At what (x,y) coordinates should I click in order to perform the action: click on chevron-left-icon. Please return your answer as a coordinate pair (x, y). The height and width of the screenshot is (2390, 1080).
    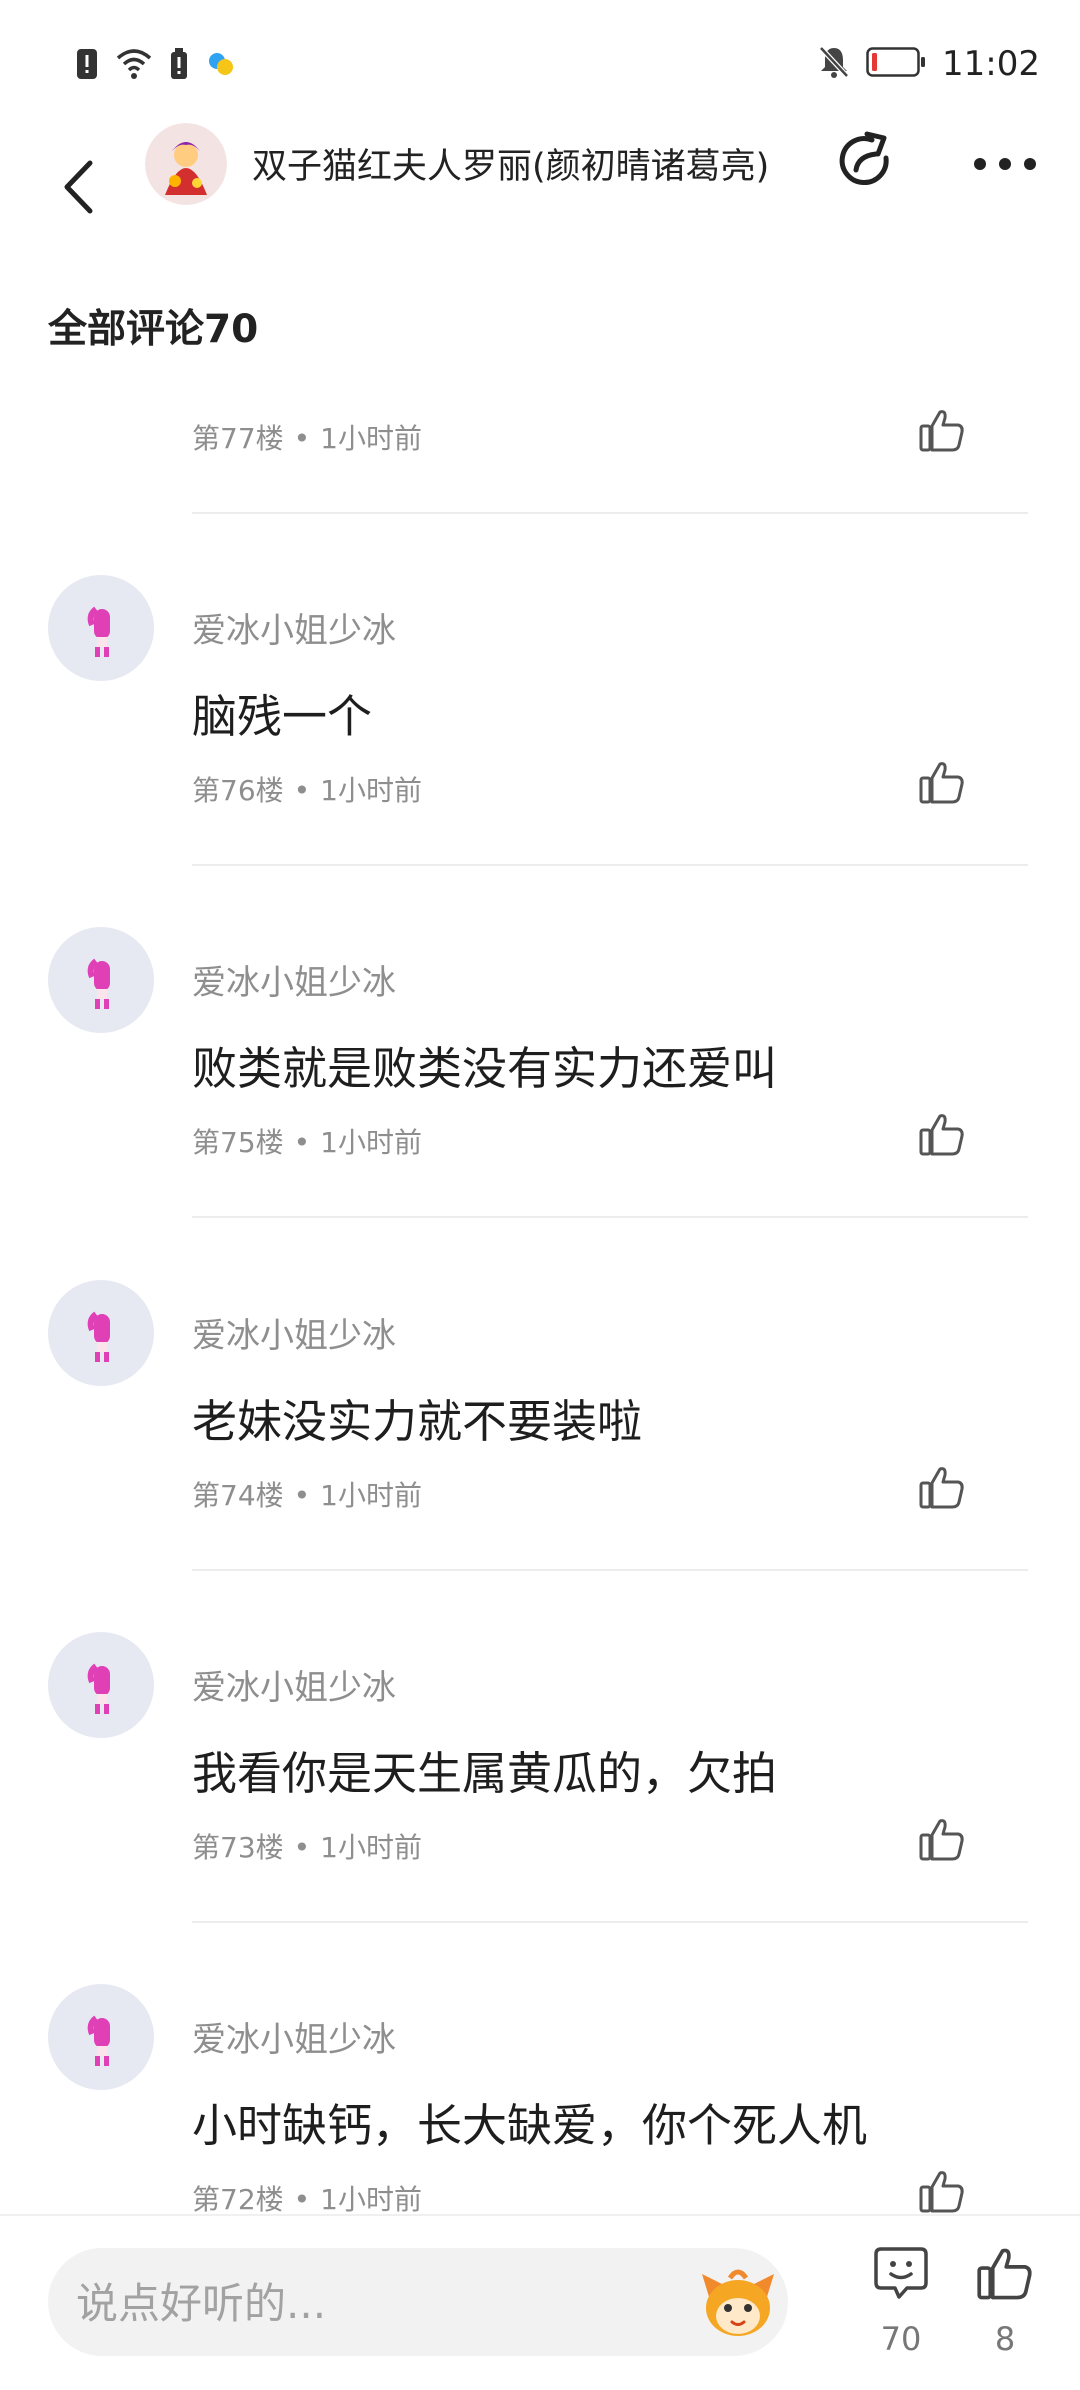
    Looking at the image, I should click on (78, 189).